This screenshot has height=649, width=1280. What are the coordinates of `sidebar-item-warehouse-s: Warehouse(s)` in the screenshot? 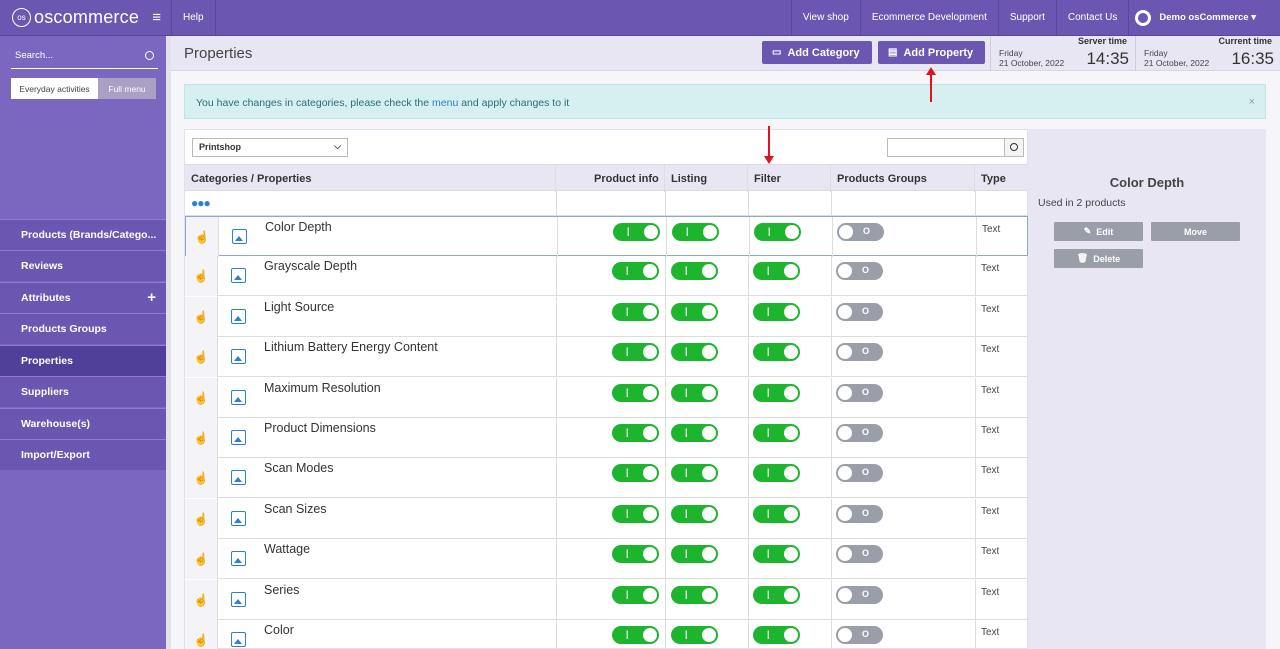 It's located at (83, 423).